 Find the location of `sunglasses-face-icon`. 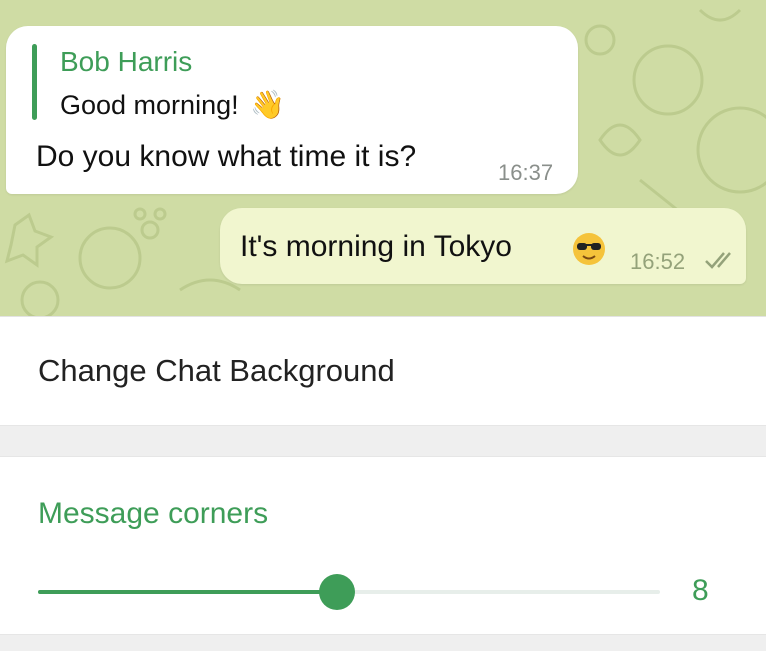

sunglasses-face-icon is located at coordinates (589, 249).